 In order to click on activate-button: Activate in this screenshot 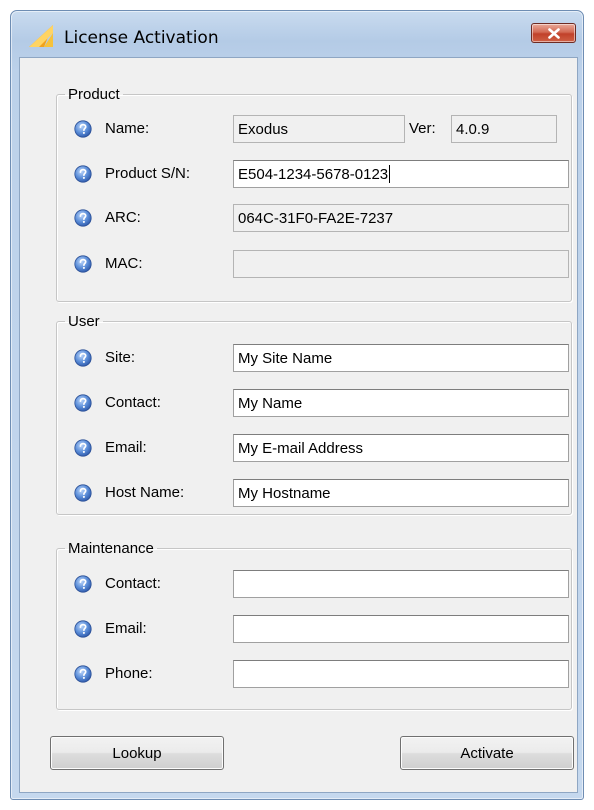, I will do `click(487, 753)`.